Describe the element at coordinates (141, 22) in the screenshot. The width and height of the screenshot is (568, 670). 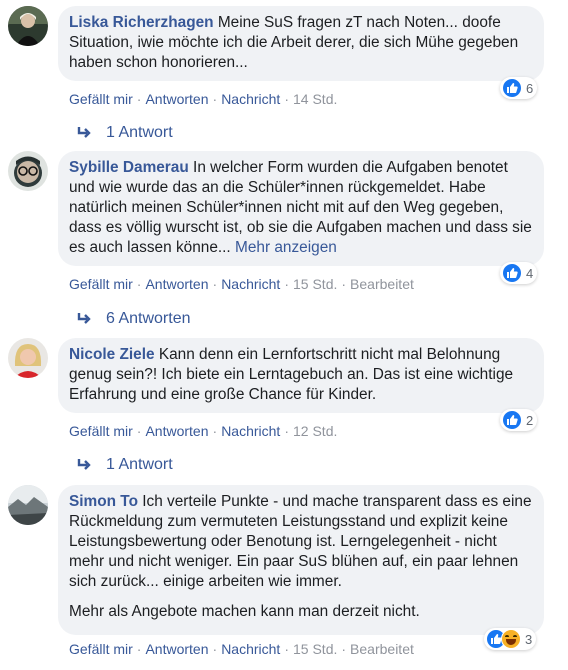
I see `comment-author: Liska Richerzhagen` at that location.